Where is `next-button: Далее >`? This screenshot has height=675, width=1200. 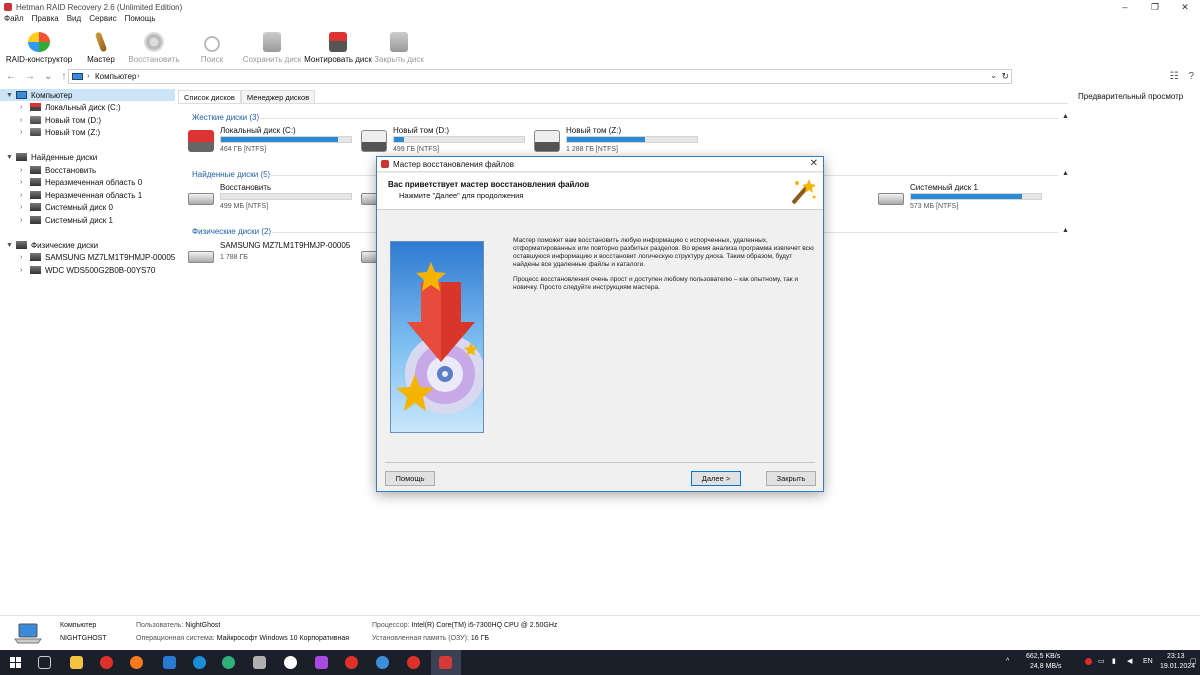 next-button: Далее > is located at coordinates (716, 478).